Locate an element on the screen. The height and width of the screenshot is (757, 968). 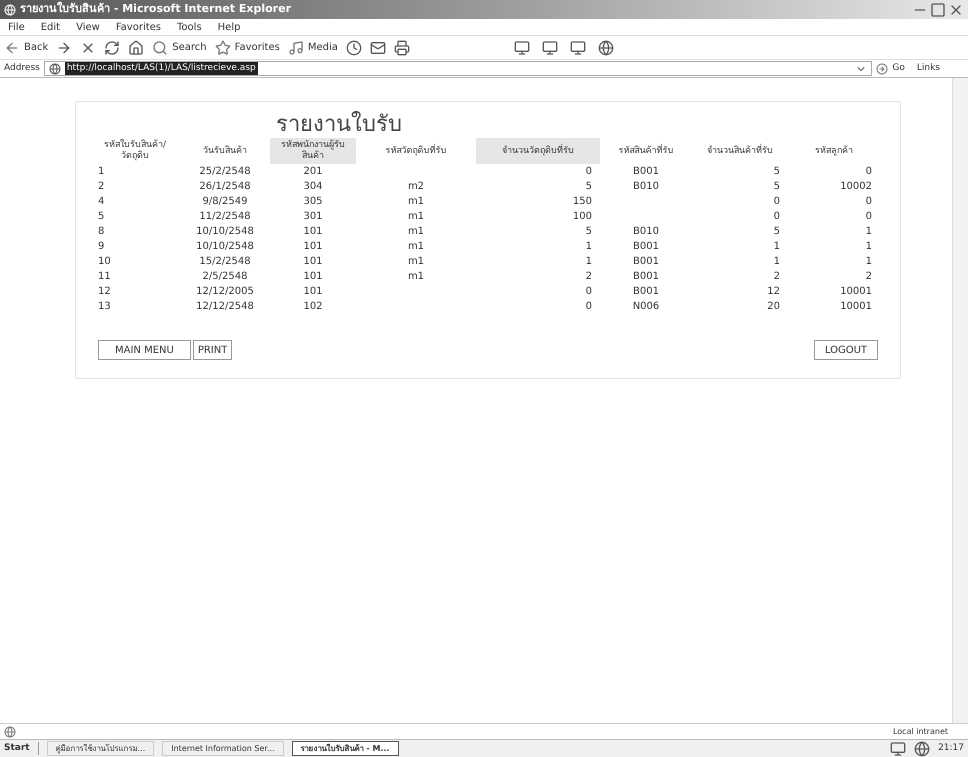
favorites-button: Favorites is located at coordinates (247, 48).